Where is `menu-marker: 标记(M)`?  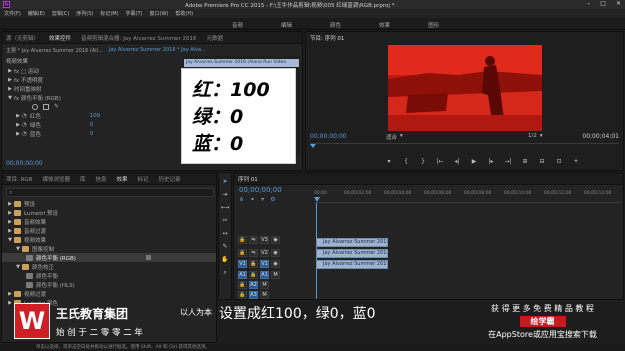
menu-marker: 标记(M) is located at coordinates (109, 13).